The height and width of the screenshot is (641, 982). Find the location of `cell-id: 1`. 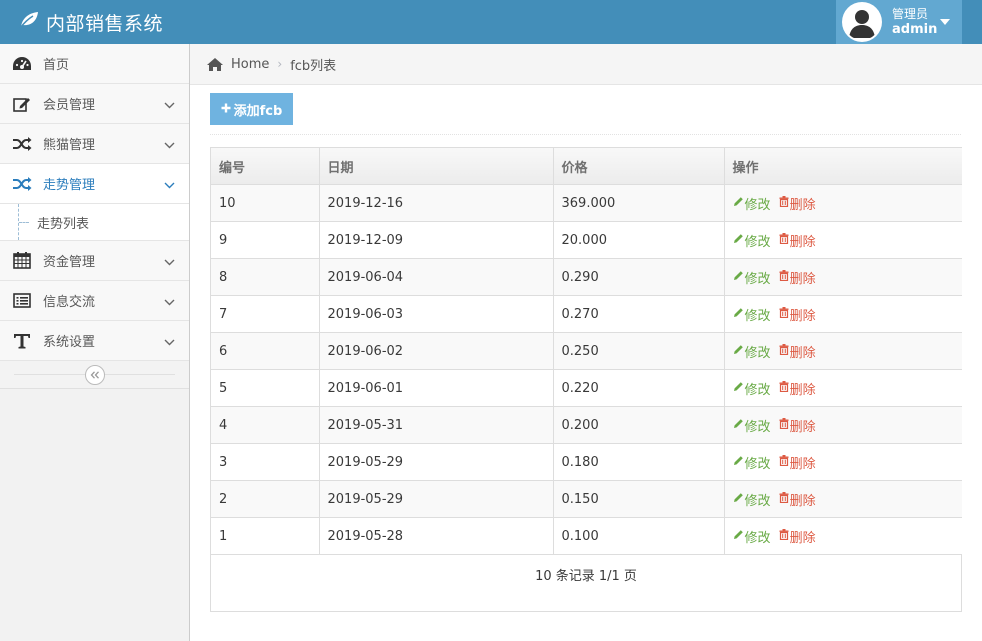

cell-id: 1 is located at coordinates (265, 536).